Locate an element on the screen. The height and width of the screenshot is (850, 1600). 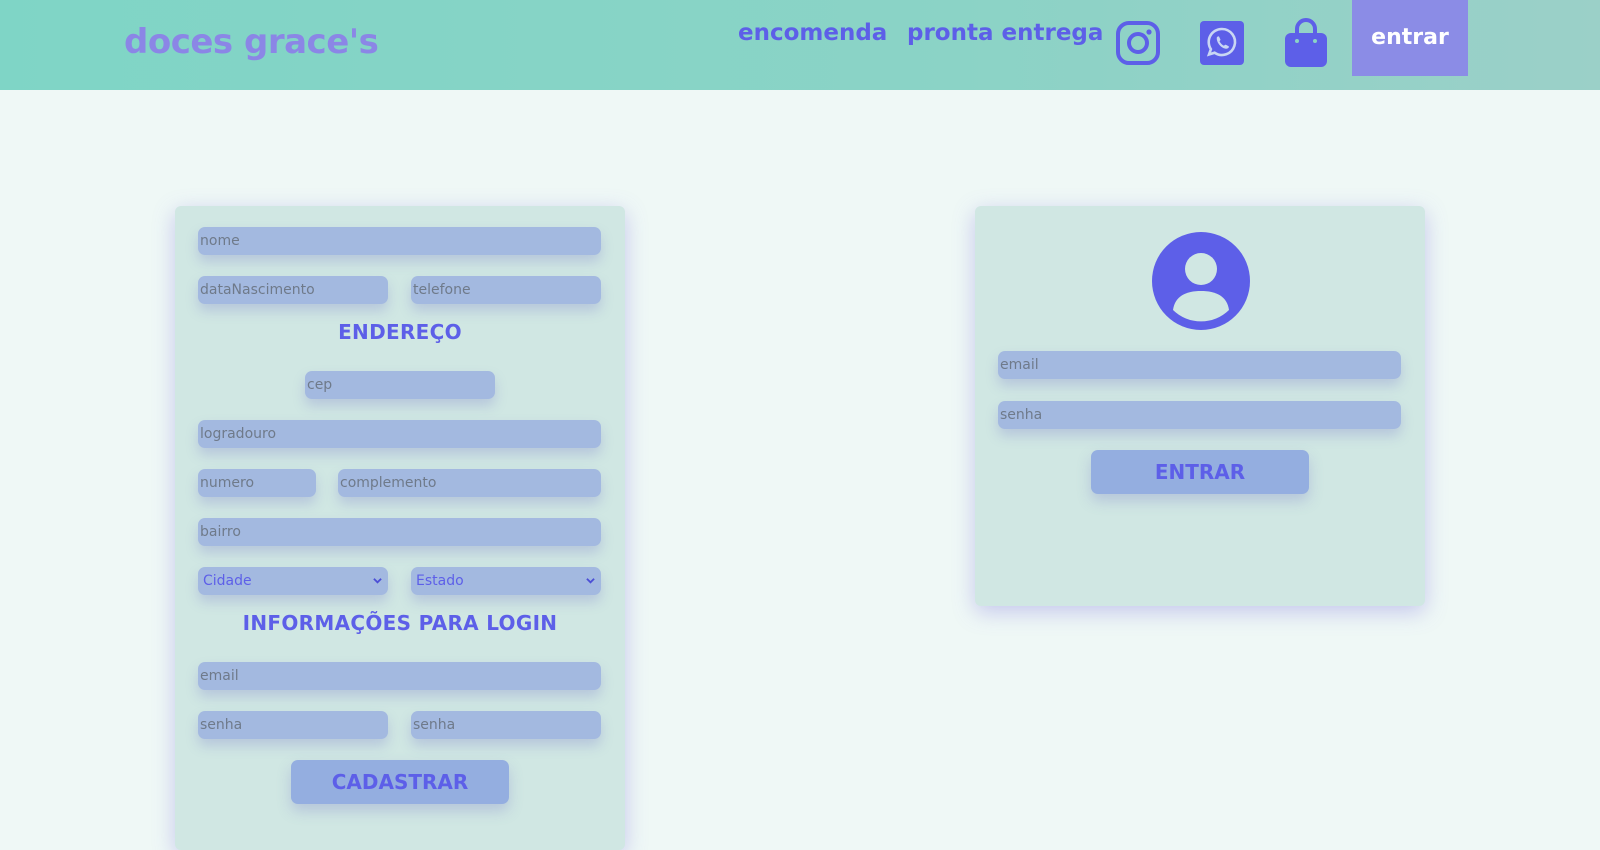
data-nascimento-input is located at coordinates (293, 290).